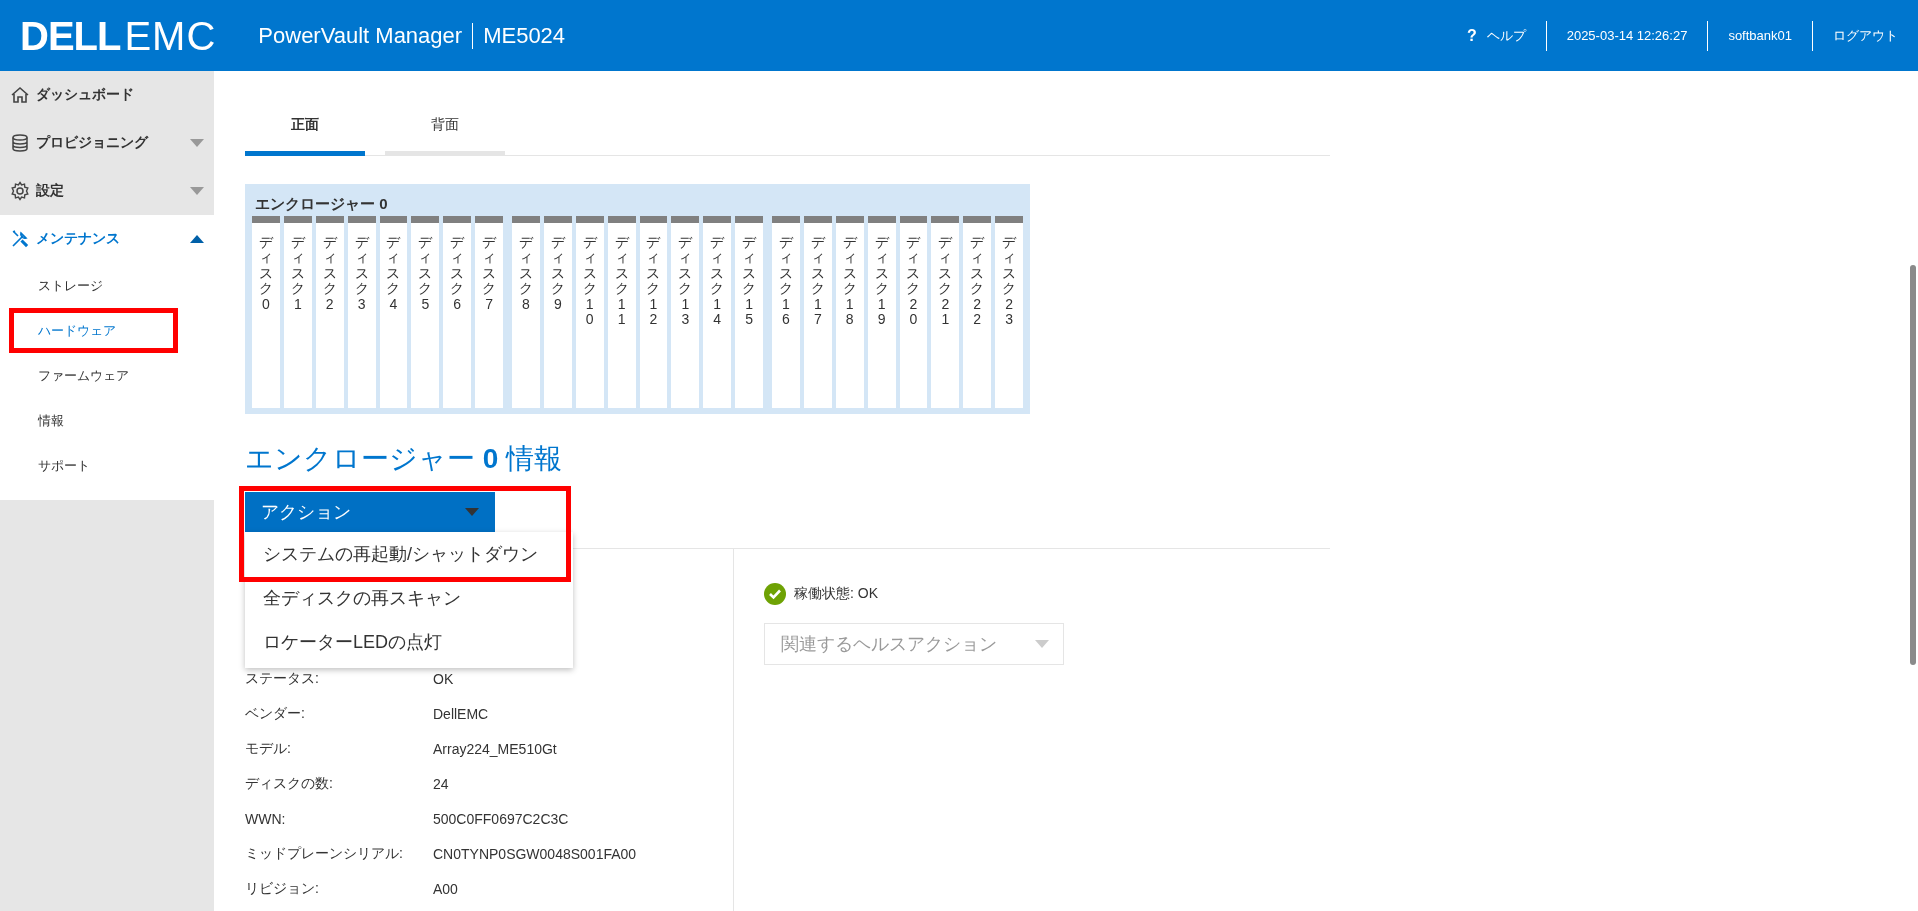 The image size is (1918, 911). I want to click on disk-slot: ディスク1, so click(297, 312).